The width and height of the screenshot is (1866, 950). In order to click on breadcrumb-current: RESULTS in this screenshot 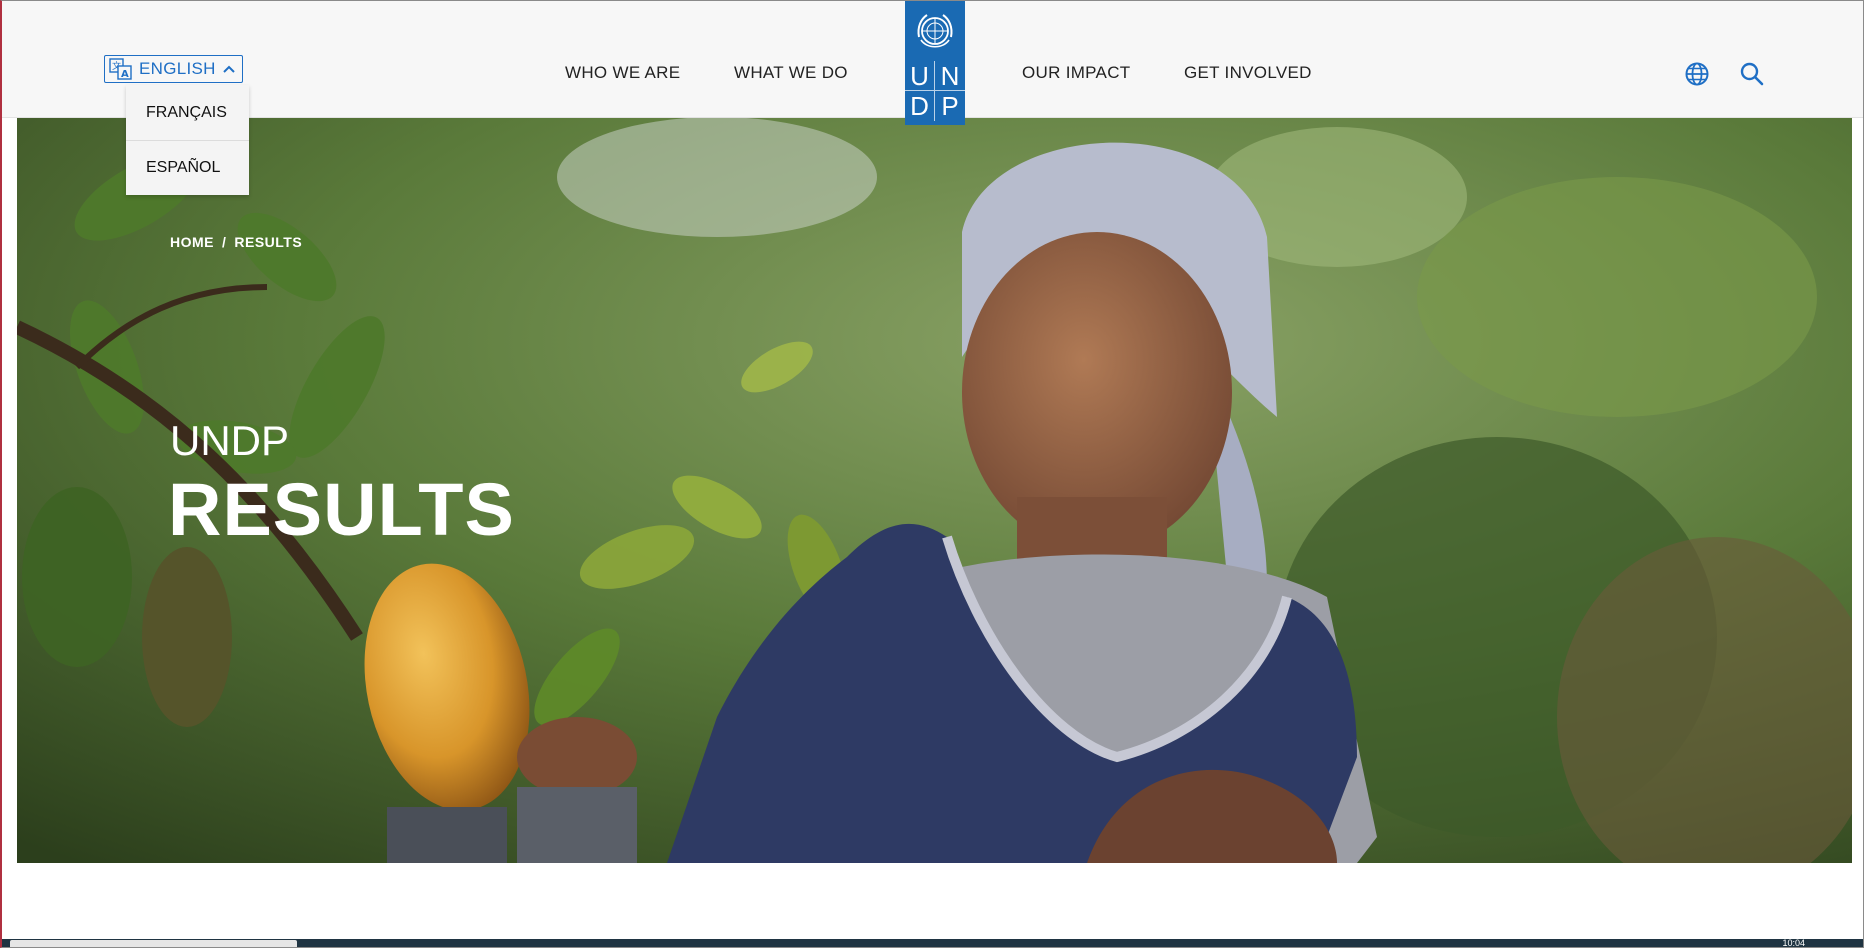, I will do `click(268, 242)`.